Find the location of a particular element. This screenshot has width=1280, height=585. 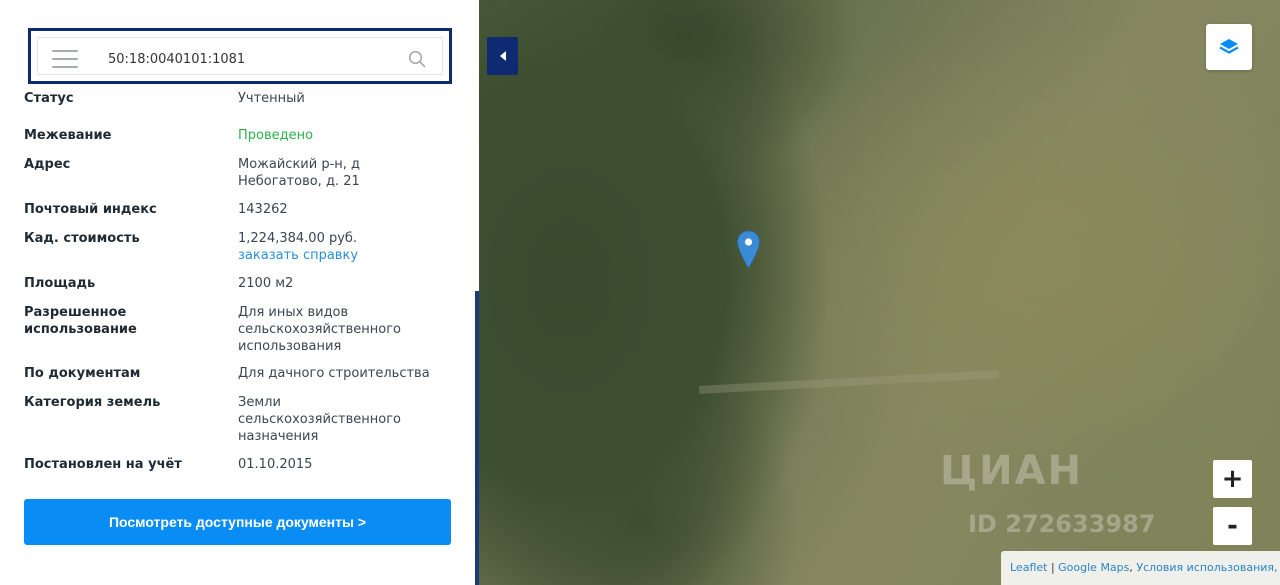

detail-label: Категория земель is located at coordinates (92, 402).